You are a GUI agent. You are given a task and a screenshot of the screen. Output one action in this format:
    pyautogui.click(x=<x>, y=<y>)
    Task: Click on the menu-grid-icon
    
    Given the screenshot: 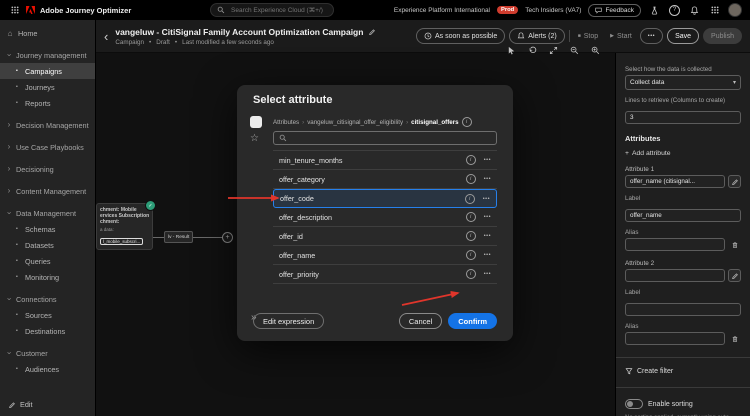 What is the action you would take?
    pyautogui.click(x=14, y=10)
    